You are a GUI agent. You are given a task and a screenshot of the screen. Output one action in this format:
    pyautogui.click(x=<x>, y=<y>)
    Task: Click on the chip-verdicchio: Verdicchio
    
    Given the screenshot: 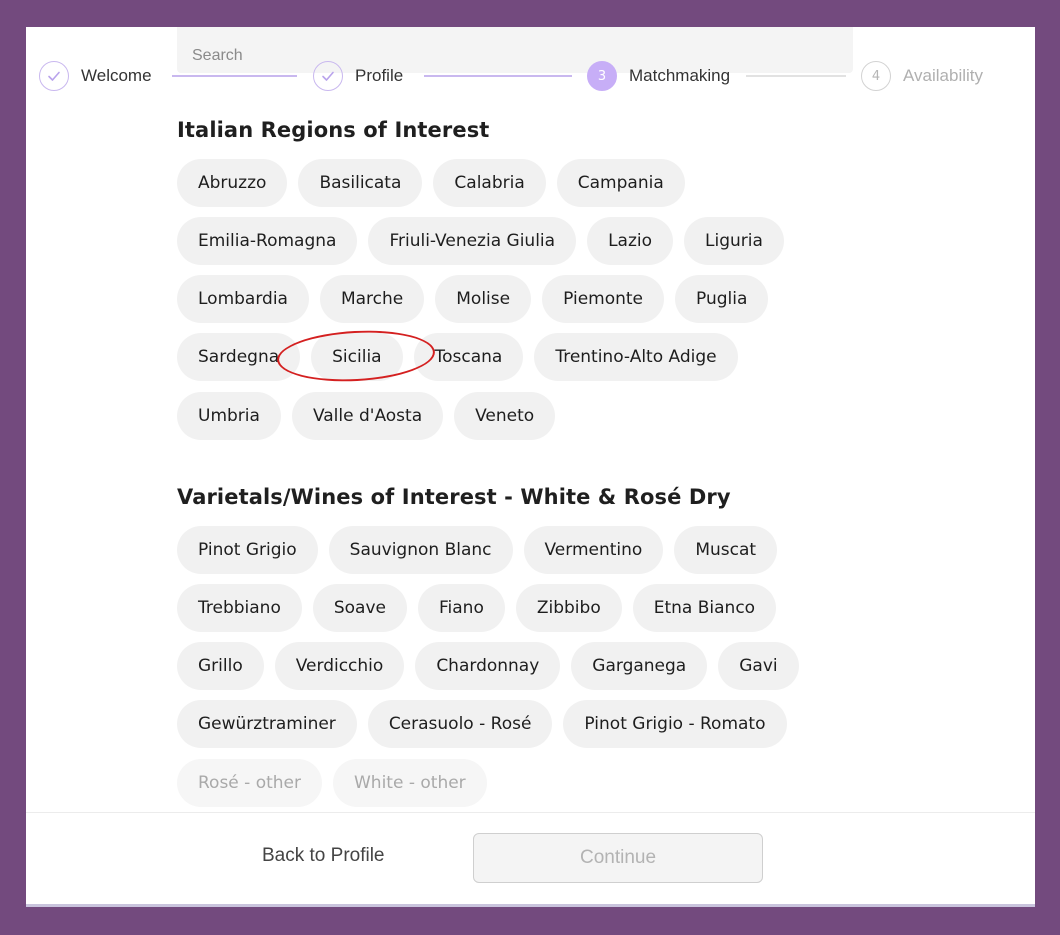 What is the action you would take?
    pyautogui.click(x=339, y=666)
    